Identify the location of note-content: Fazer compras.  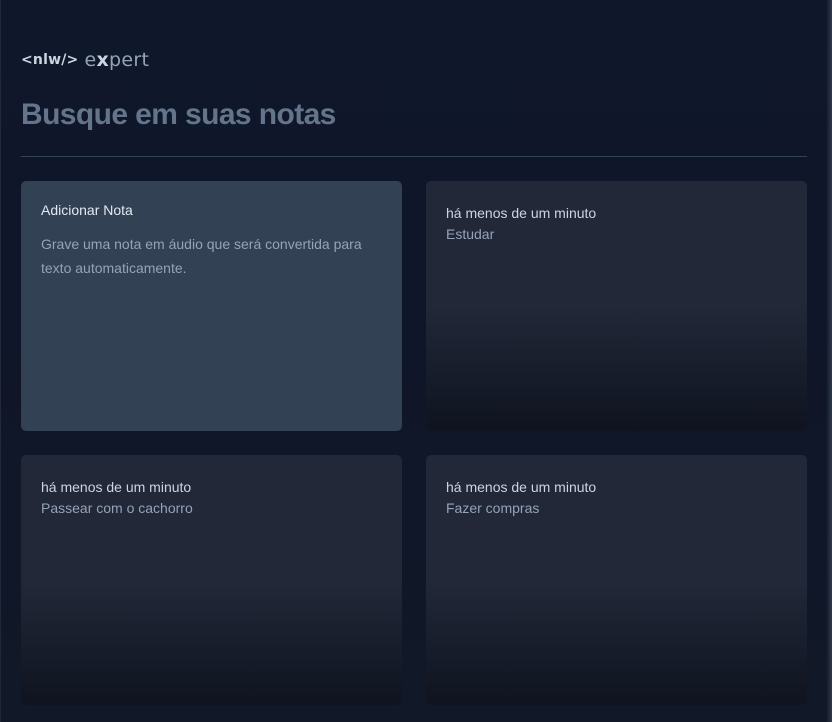
(493, 508).